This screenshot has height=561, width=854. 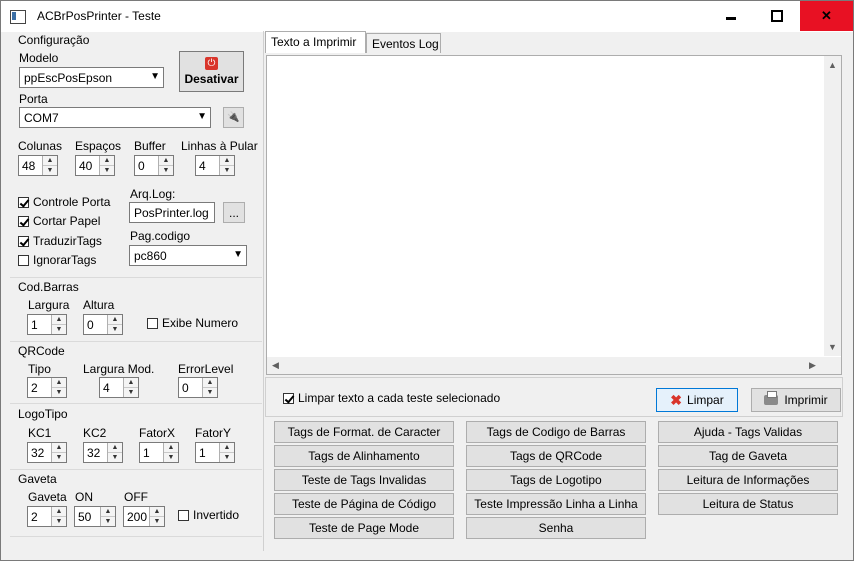 I want to click on cortar-papel-checkbox: Cortar Papel, so click(x=59, y=221).